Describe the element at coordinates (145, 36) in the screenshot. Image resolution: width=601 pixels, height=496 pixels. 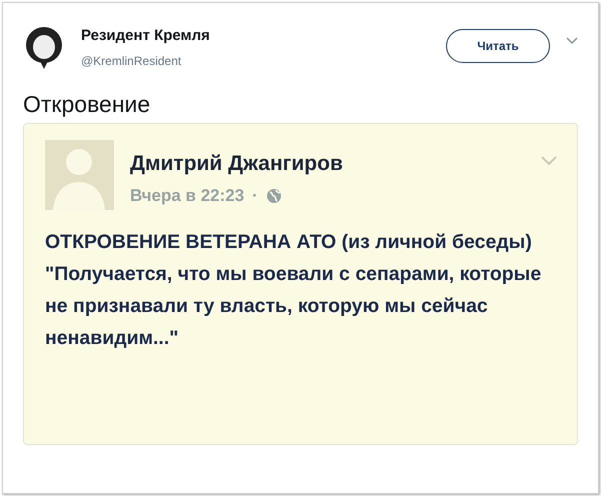
I see `author-name: Резидент Кремля` at that location.